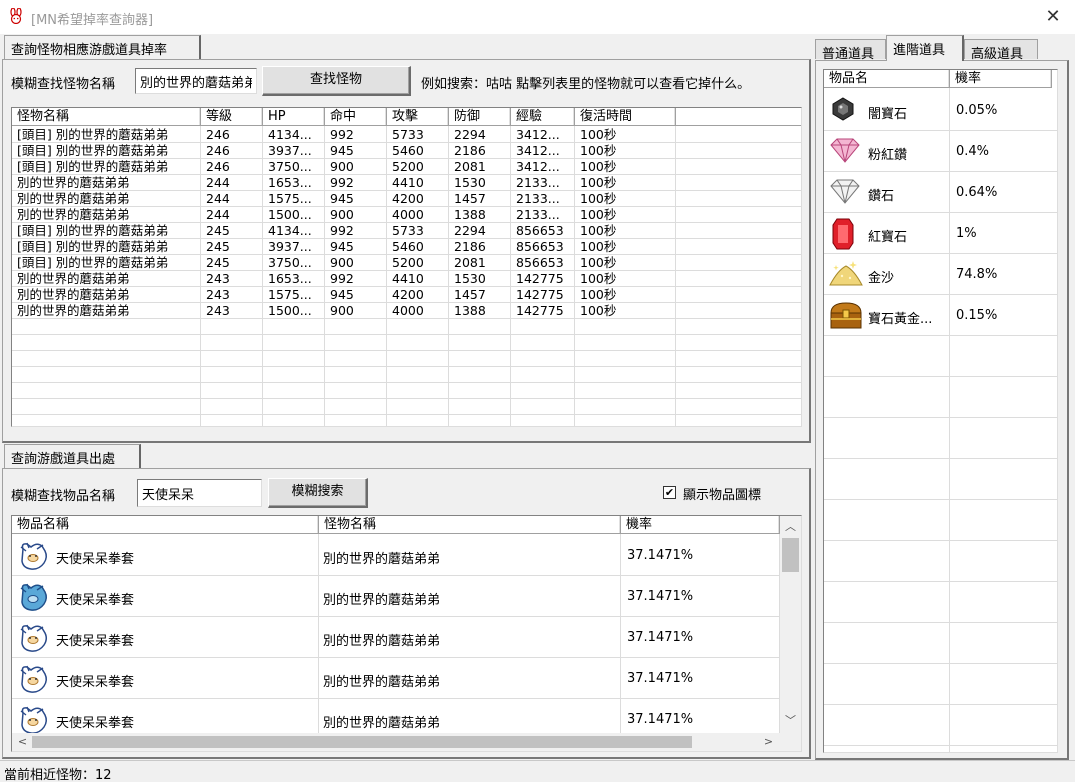 Image resolution: width=1075 pixels, height=782 pixels. I want to click on scroll-right-arrow: >, so click(768, 741).